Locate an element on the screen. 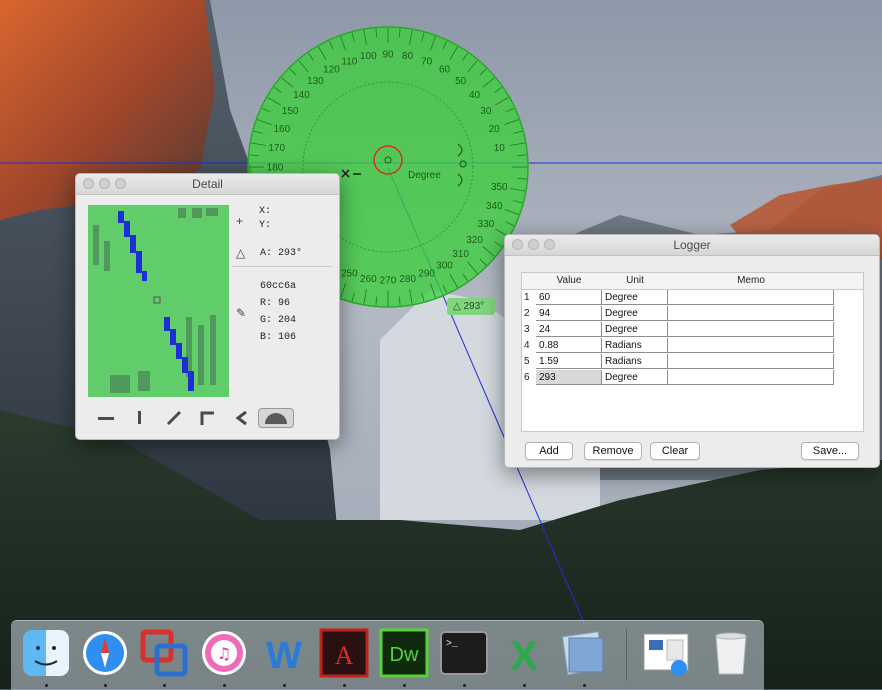  remove-button: Remove is located at coordinates (613, 451).